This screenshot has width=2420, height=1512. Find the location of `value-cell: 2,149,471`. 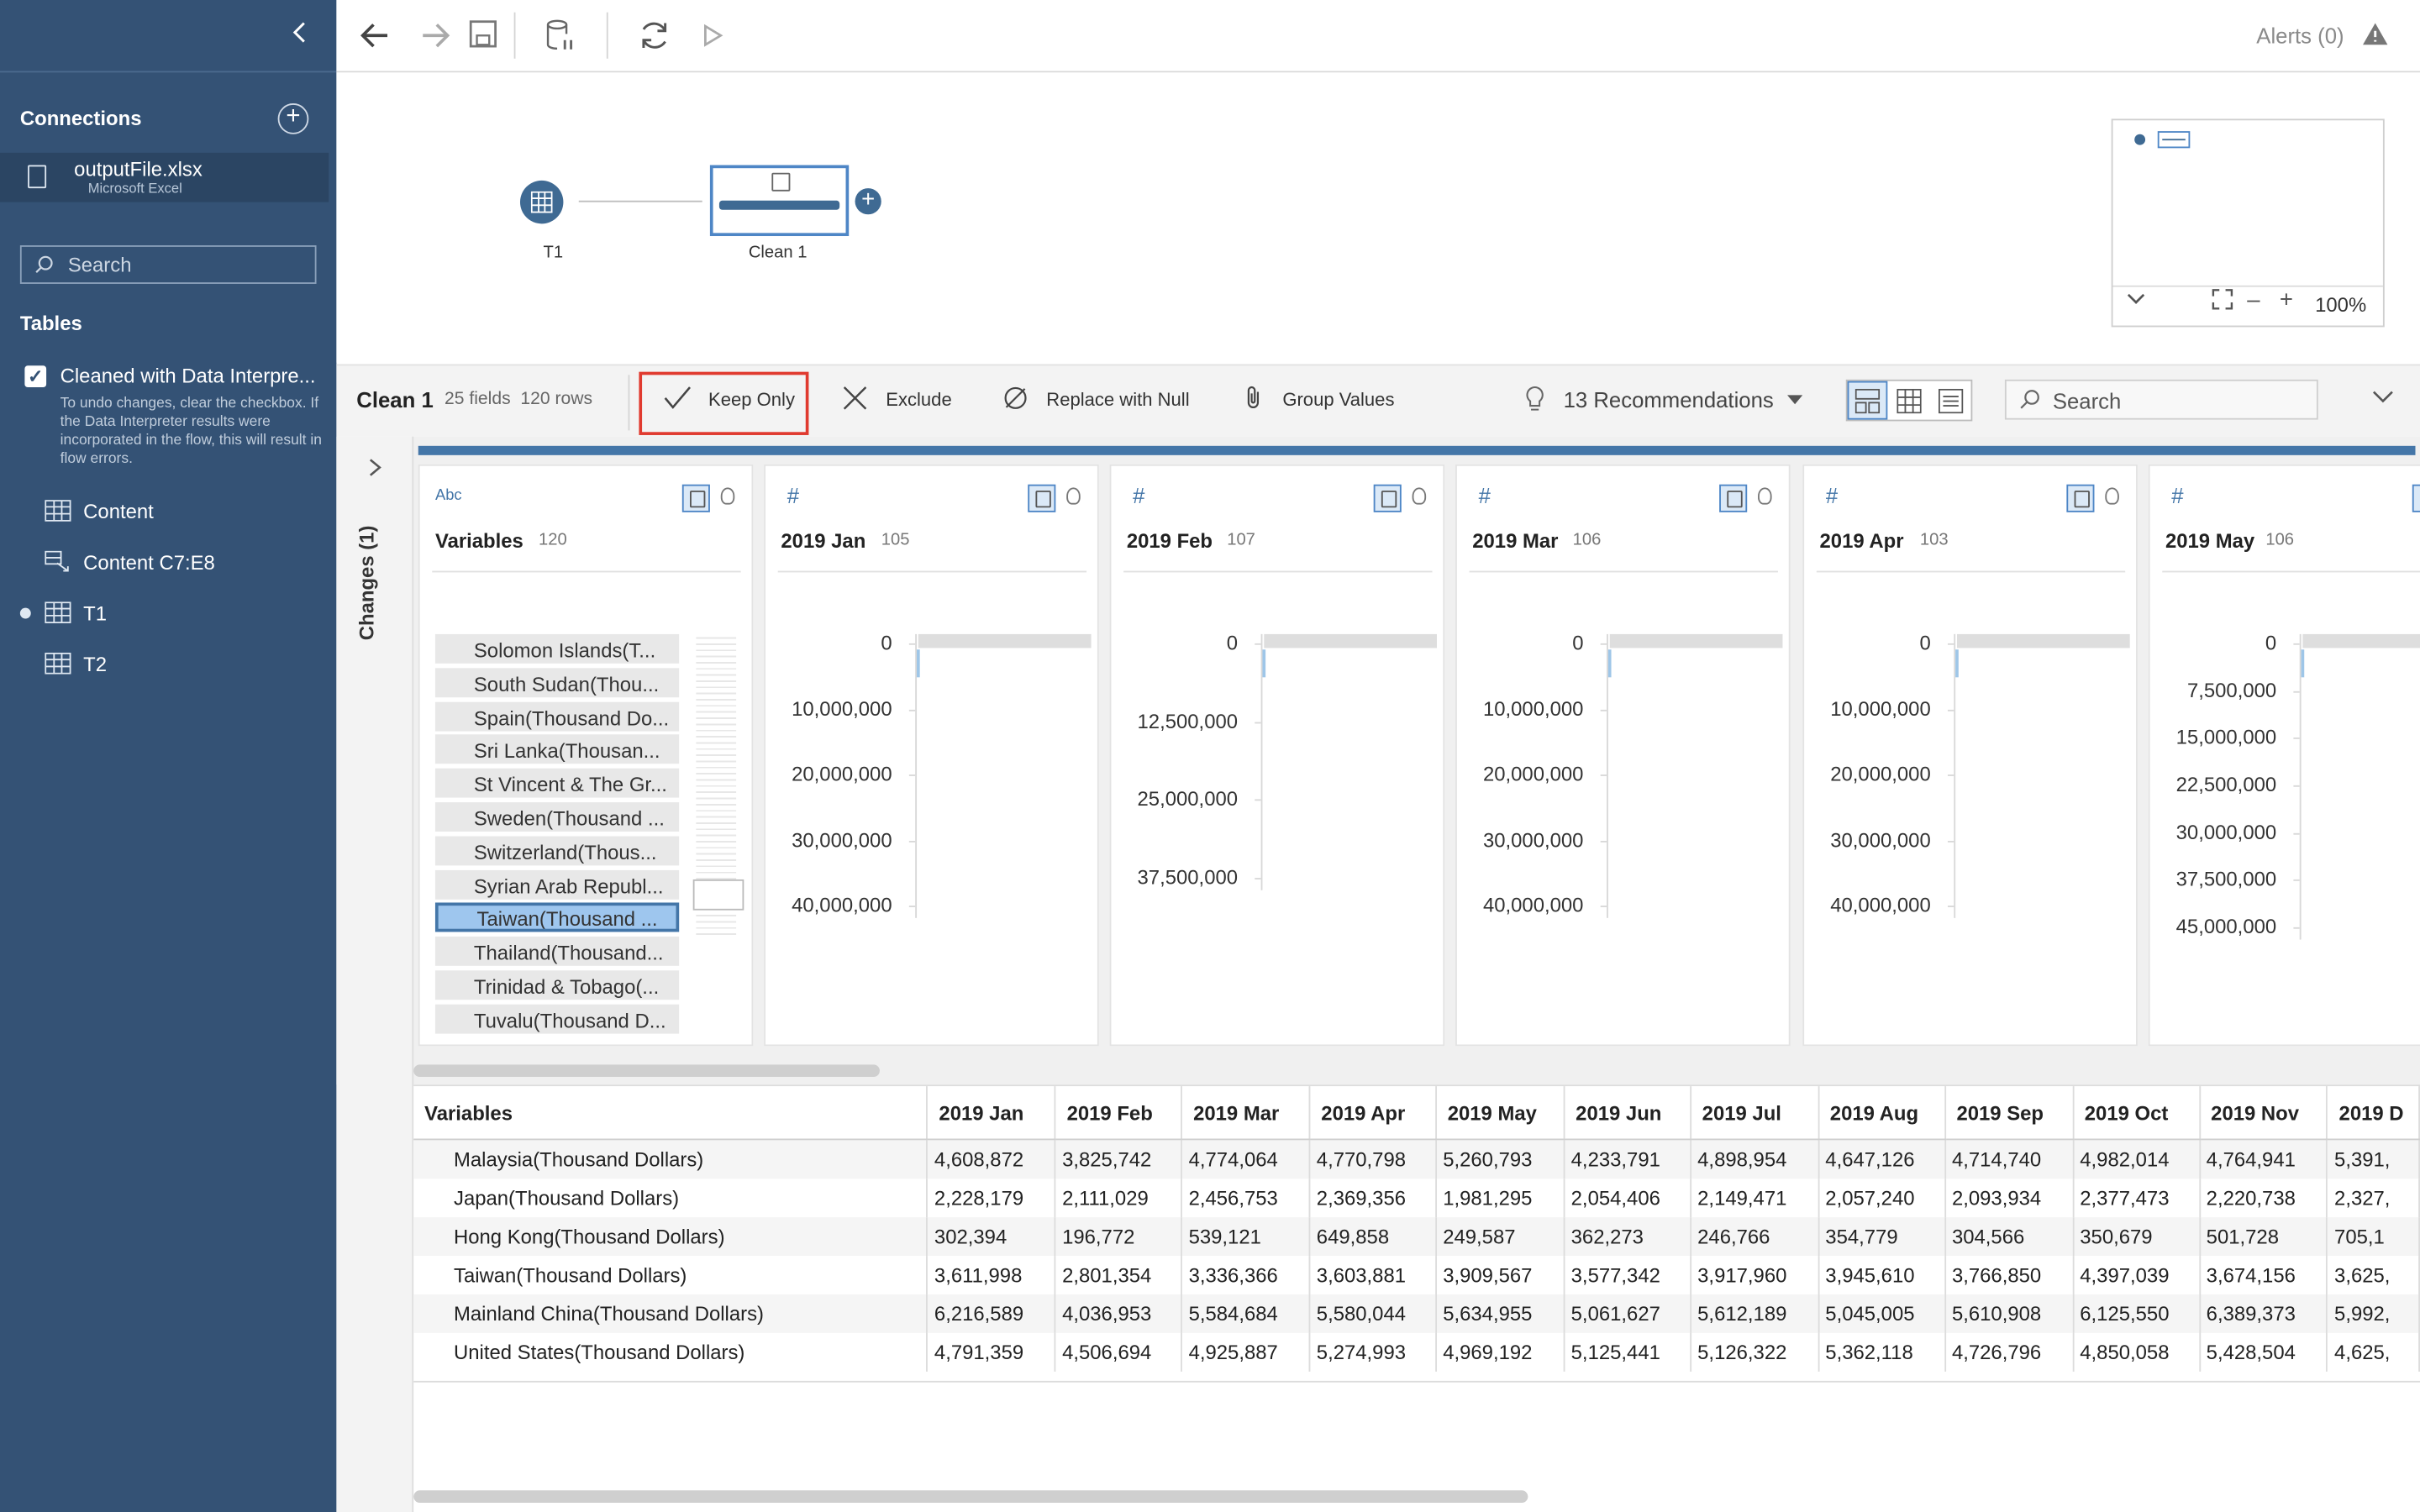

value-cell: 2,149,471 is located at coordinates (1754, 1198).